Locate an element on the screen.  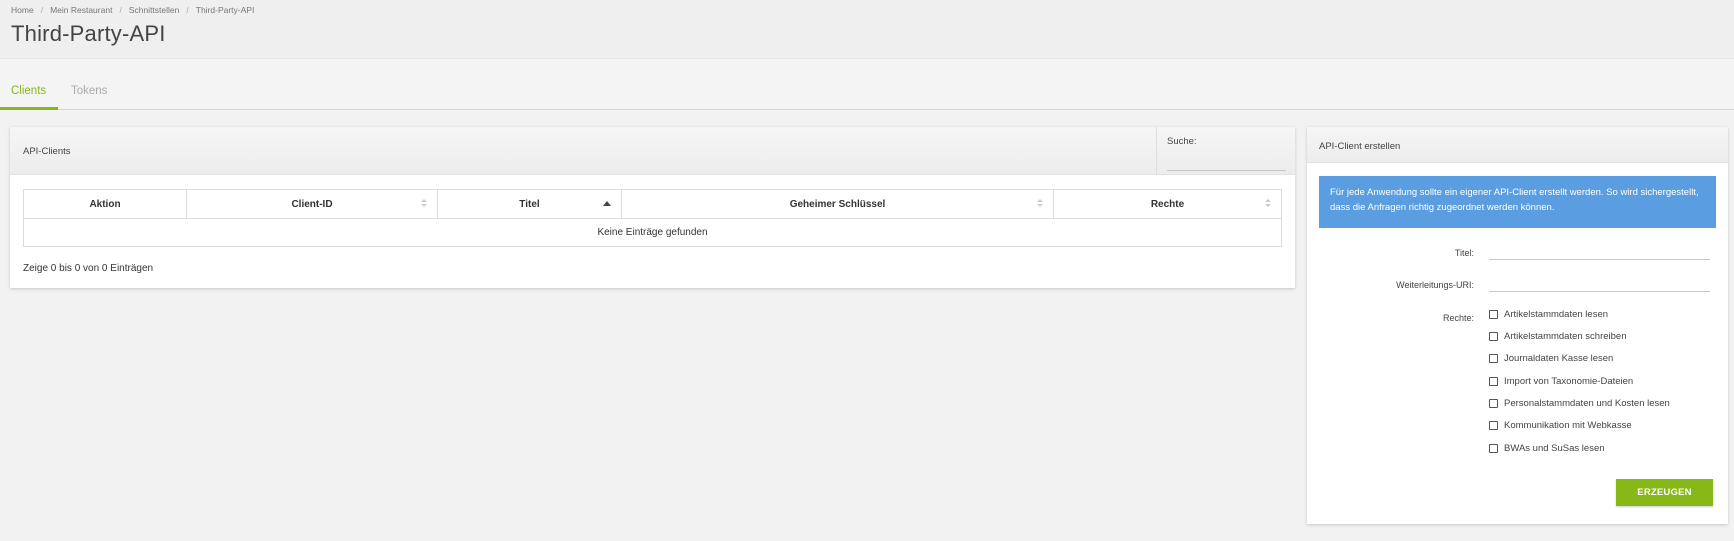
redirect-uri-label: Weiterleitungs-URI: is located at coordinates (1435, 285).